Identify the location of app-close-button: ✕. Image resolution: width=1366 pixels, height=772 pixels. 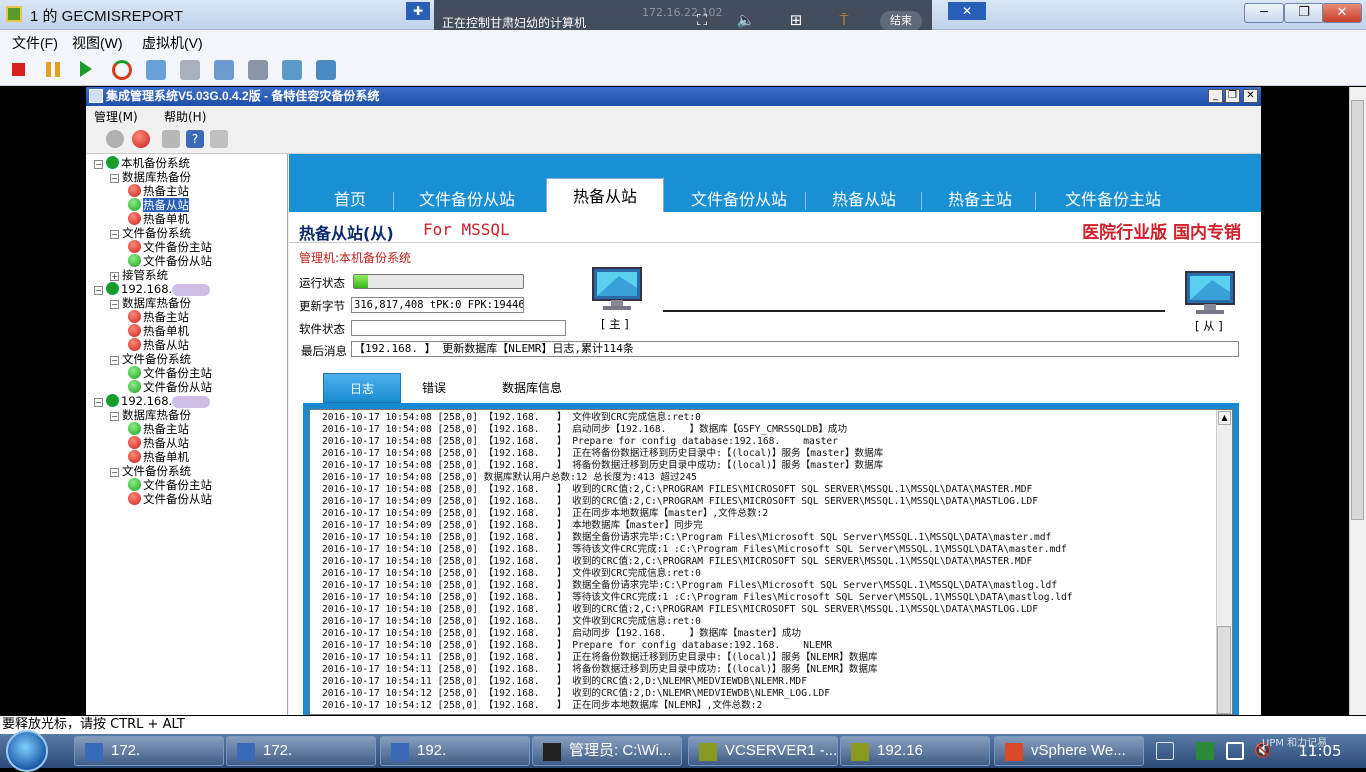
(1250, 96).